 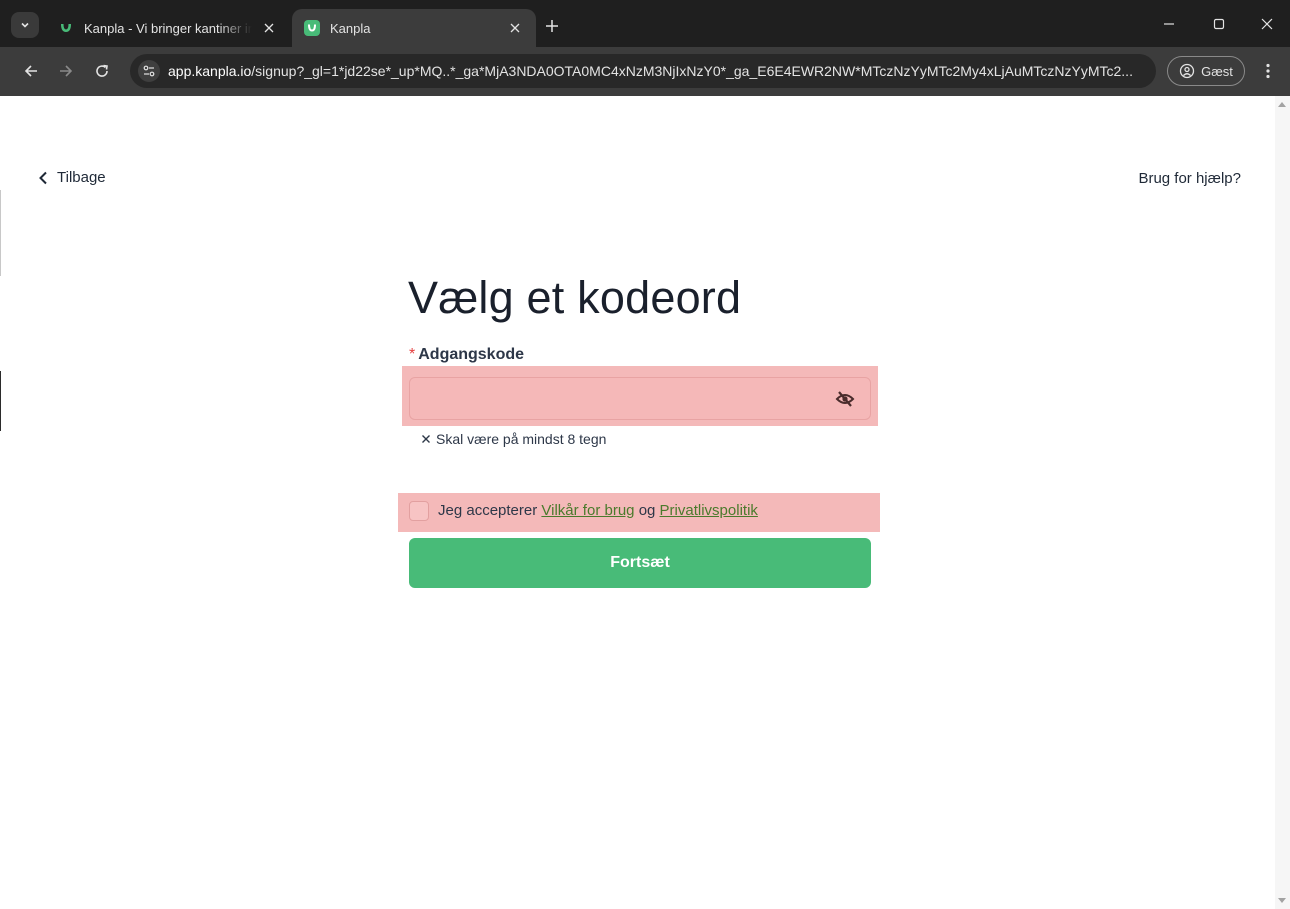 I want to click on back-link-label: Tilbage, so click(x=81, y=177).